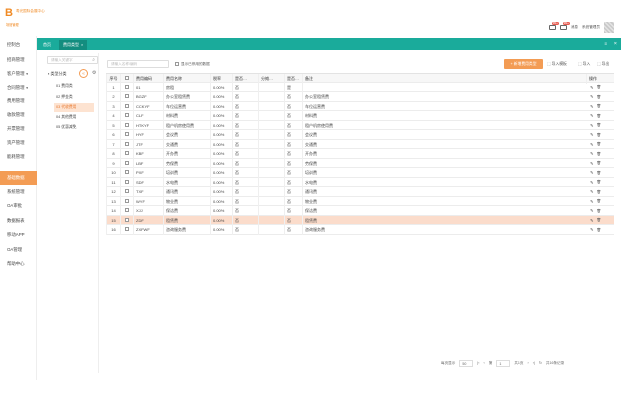 Image resolution: width=626 pixels, height=396 pixels. Describe the element at coordinates (18, 178) in the screenshot. I see `sidebar-item: 基础数据` at that location.